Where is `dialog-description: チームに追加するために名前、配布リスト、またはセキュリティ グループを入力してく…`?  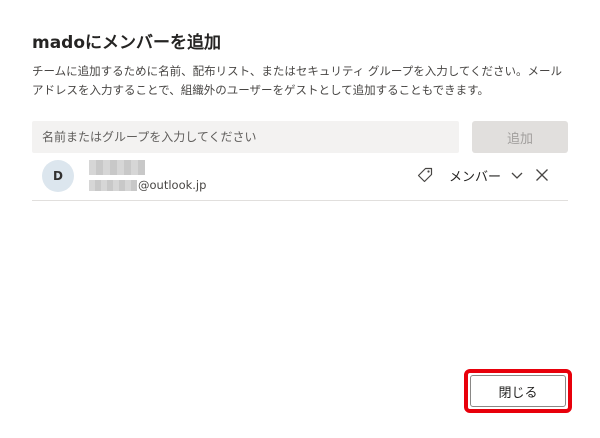
dialog-description: チームに追加するために名前、配布リスト、またはセキュリティ グループを入力してく… is located at coordinates (297, 80).